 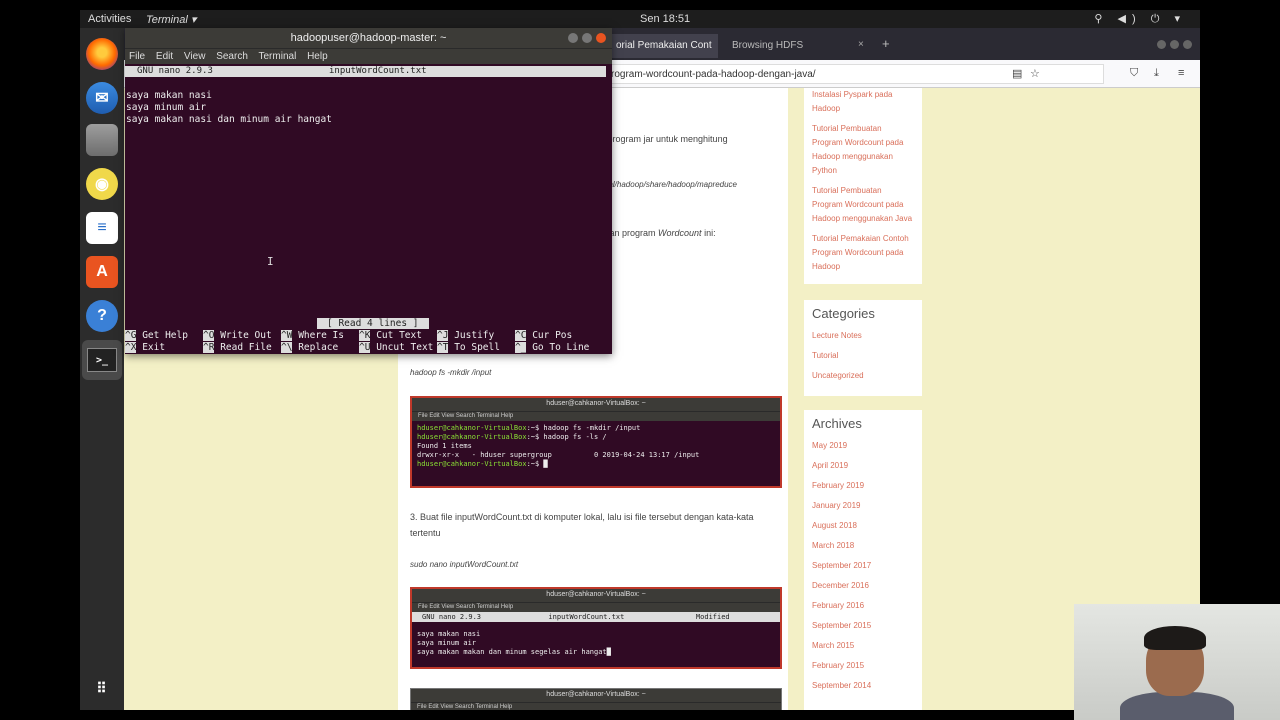 What do you see at coordinates (309, 347) in the screenshot?
I see `shortcut-replace: ^\ Replace` at bounding box center [309, 347].